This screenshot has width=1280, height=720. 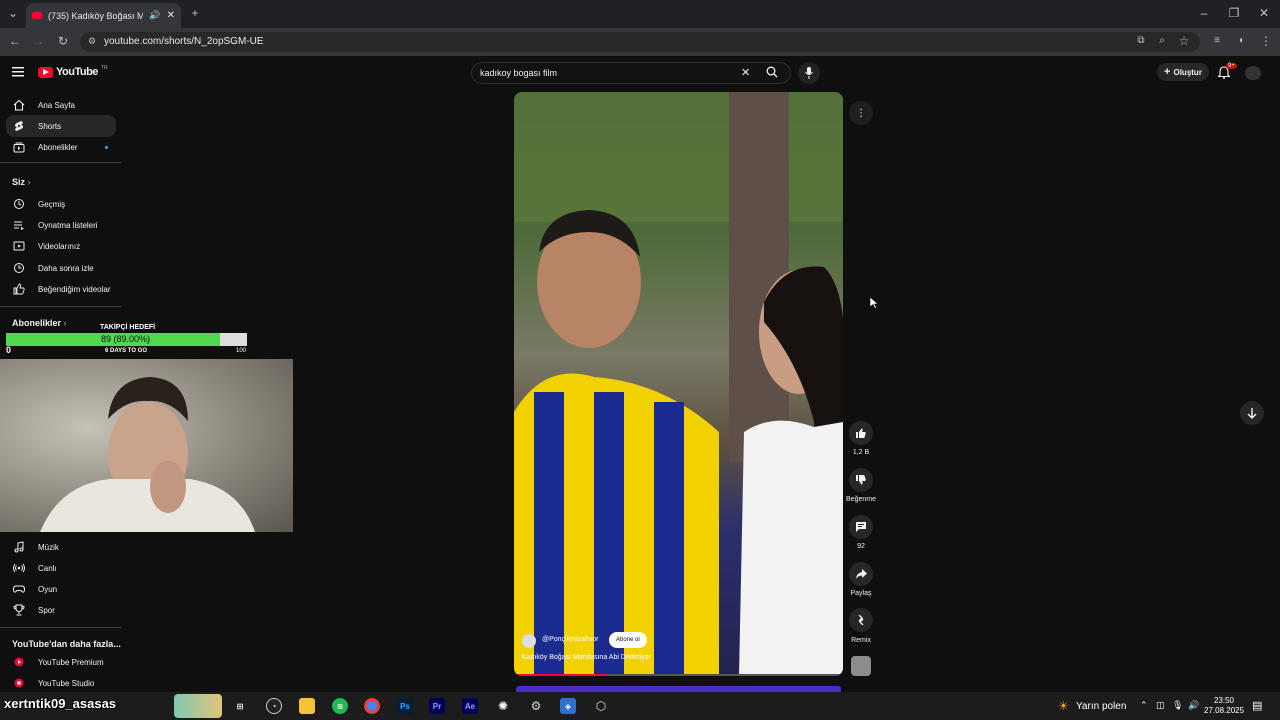 I want to click on zoom-icon: ⌕, so click(x=1162, y=42).